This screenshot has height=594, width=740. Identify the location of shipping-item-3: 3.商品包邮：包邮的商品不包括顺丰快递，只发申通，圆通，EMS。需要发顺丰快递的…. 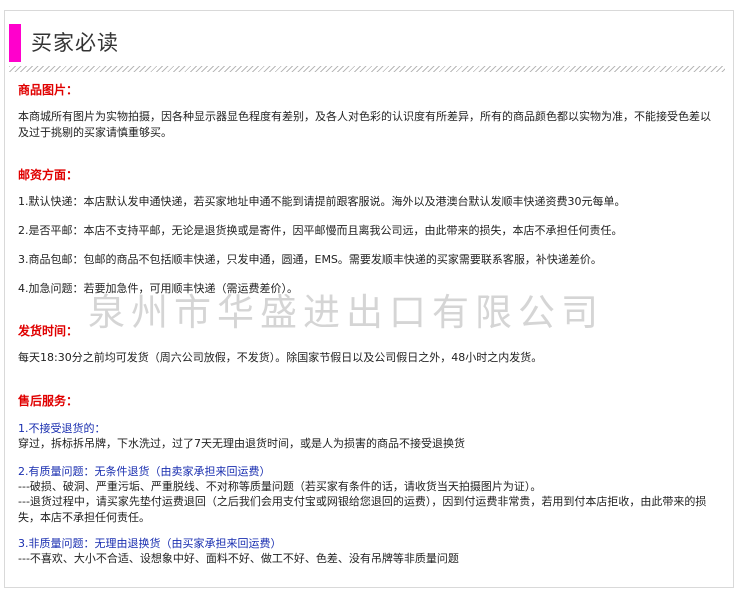
(310, 259).